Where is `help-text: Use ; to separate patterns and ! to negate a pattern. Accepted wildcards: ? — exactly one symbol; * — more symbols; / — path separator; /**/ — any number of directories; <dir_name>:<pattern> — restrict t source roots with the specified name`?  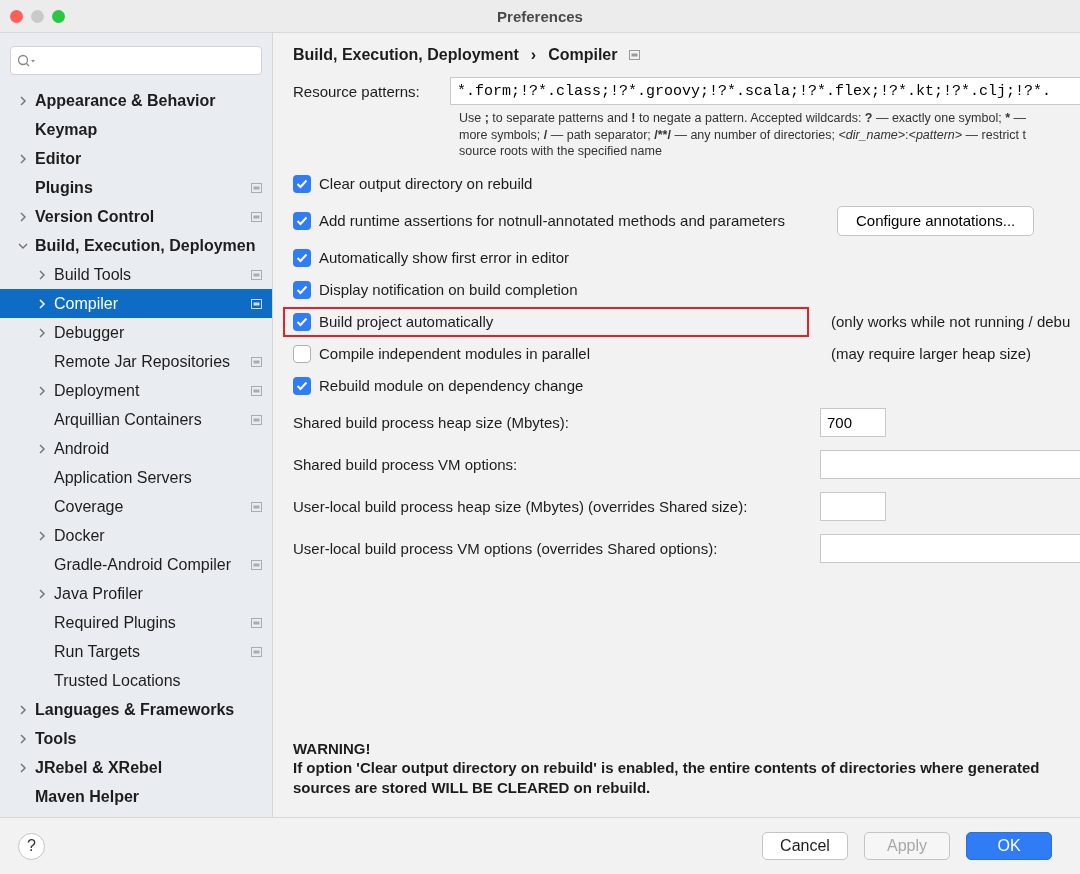 help-text: Use ; to separate patterns and ! to negate a pattern. Accepted wildcards: ? — exactly one symbol; * — more symbols; / — path separator; /**/ — any number of directories; <dir_name>:<pattern> — restrict t source roots with the specified name is located at coordinates (743, 135).